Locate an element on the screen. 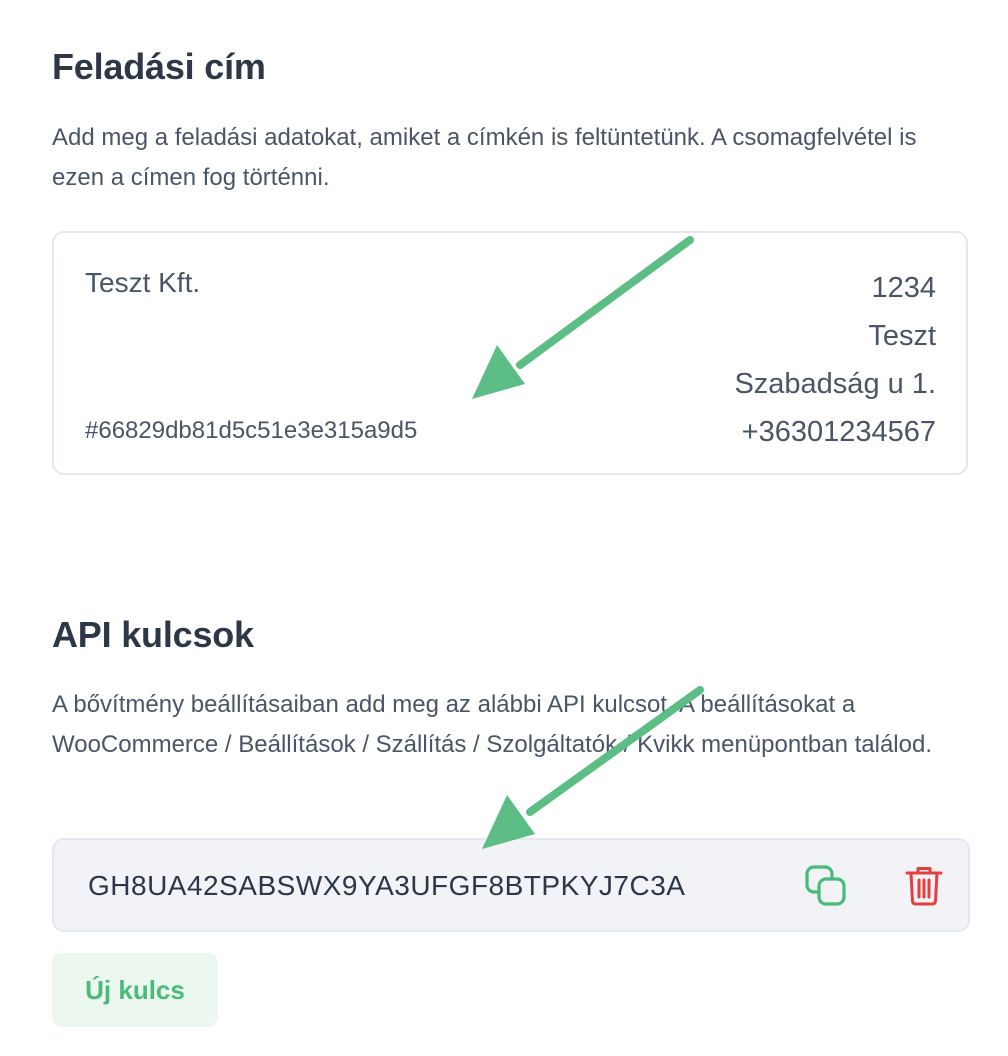  address-city: Teszt is located at coordinates (902, 336).